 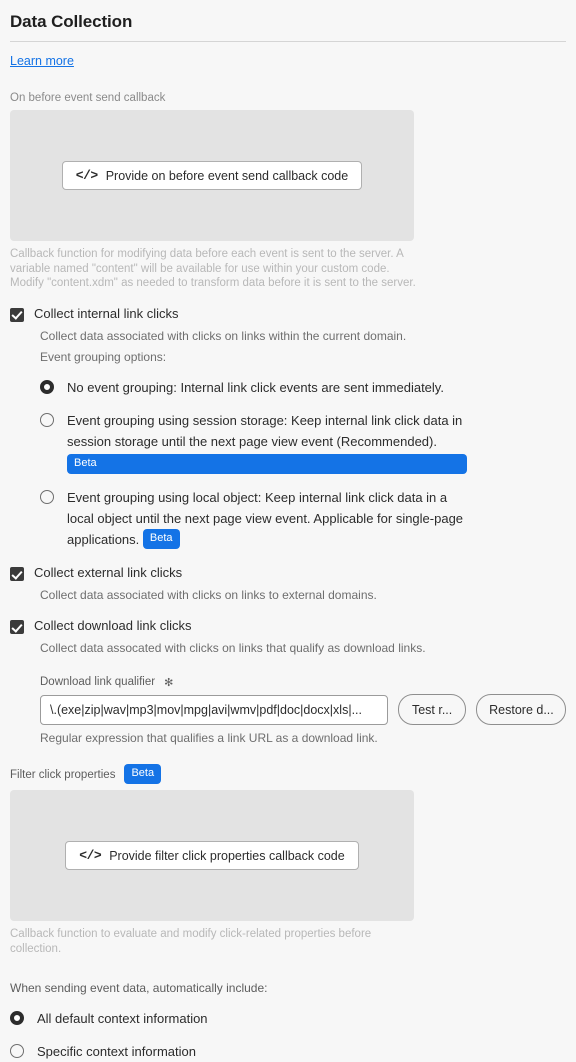 I want to click on collect-external-link-clicks-row: Collect external link clicks, so click(x=288, y=573).